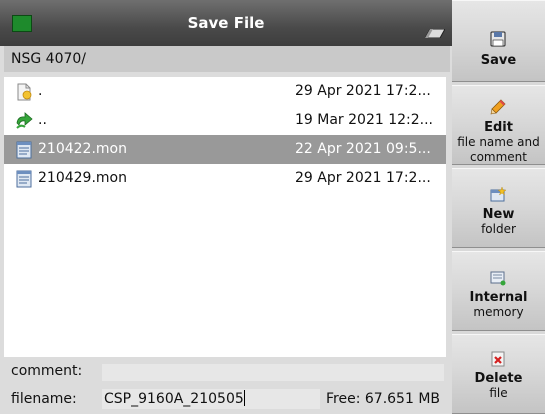 The width and height of the screenshot is (545, 414). I want to click on internal-memory-button: Internal memory, so click(498, 291).